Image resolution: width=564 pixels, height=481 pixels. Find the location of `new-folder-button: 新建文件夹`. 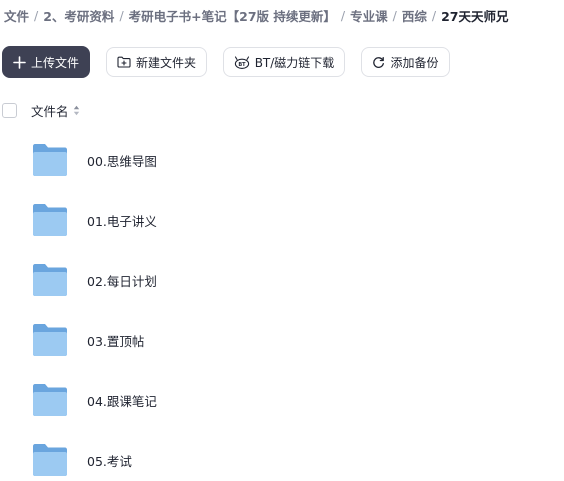

new-folder-button: 新建文件夹 is located at coordinates (156, 62).